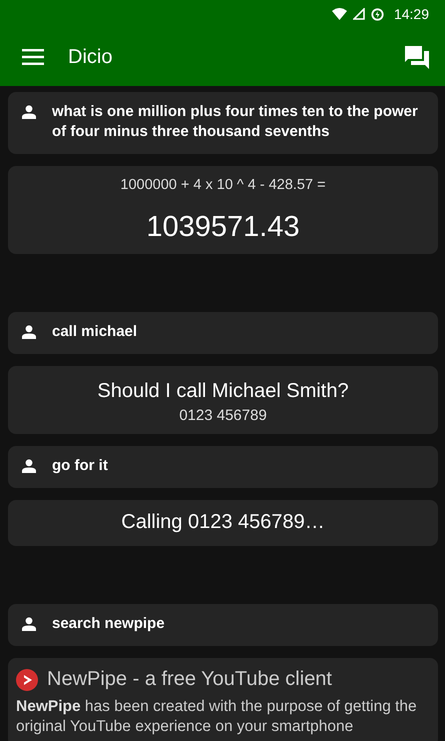 The width and height of the screenshot is (445, 741). I want to click on phone-number: 0123 456789, so click(223, 415).